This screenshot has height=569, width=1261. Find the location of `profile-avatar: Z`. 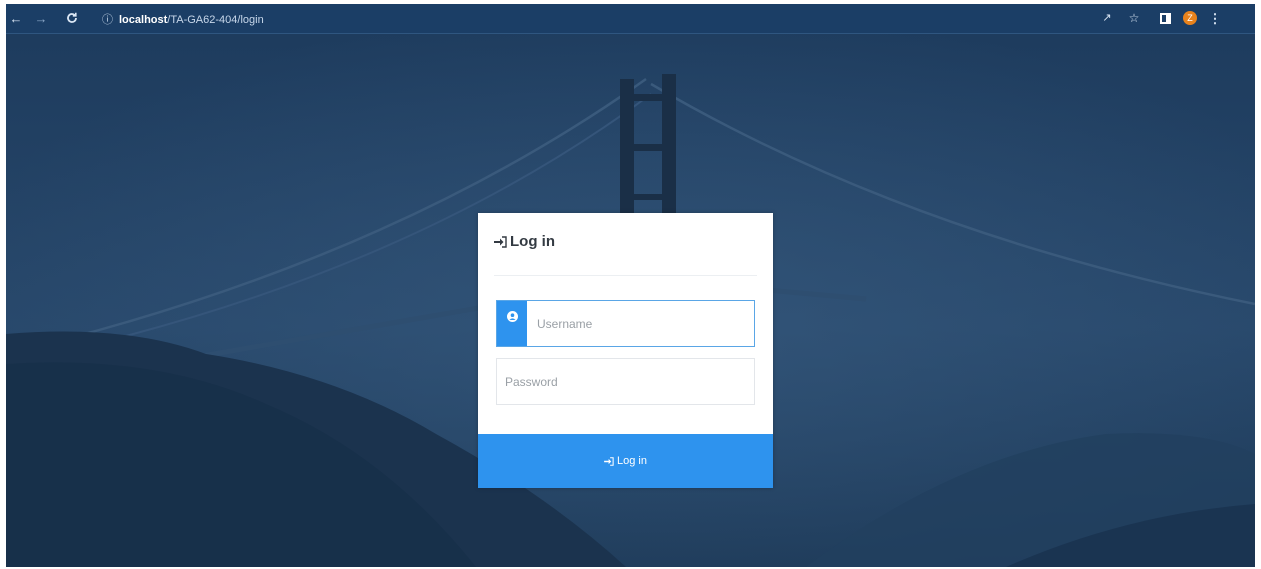

profile-avatar: Z is located at coordinates (1190, 18).